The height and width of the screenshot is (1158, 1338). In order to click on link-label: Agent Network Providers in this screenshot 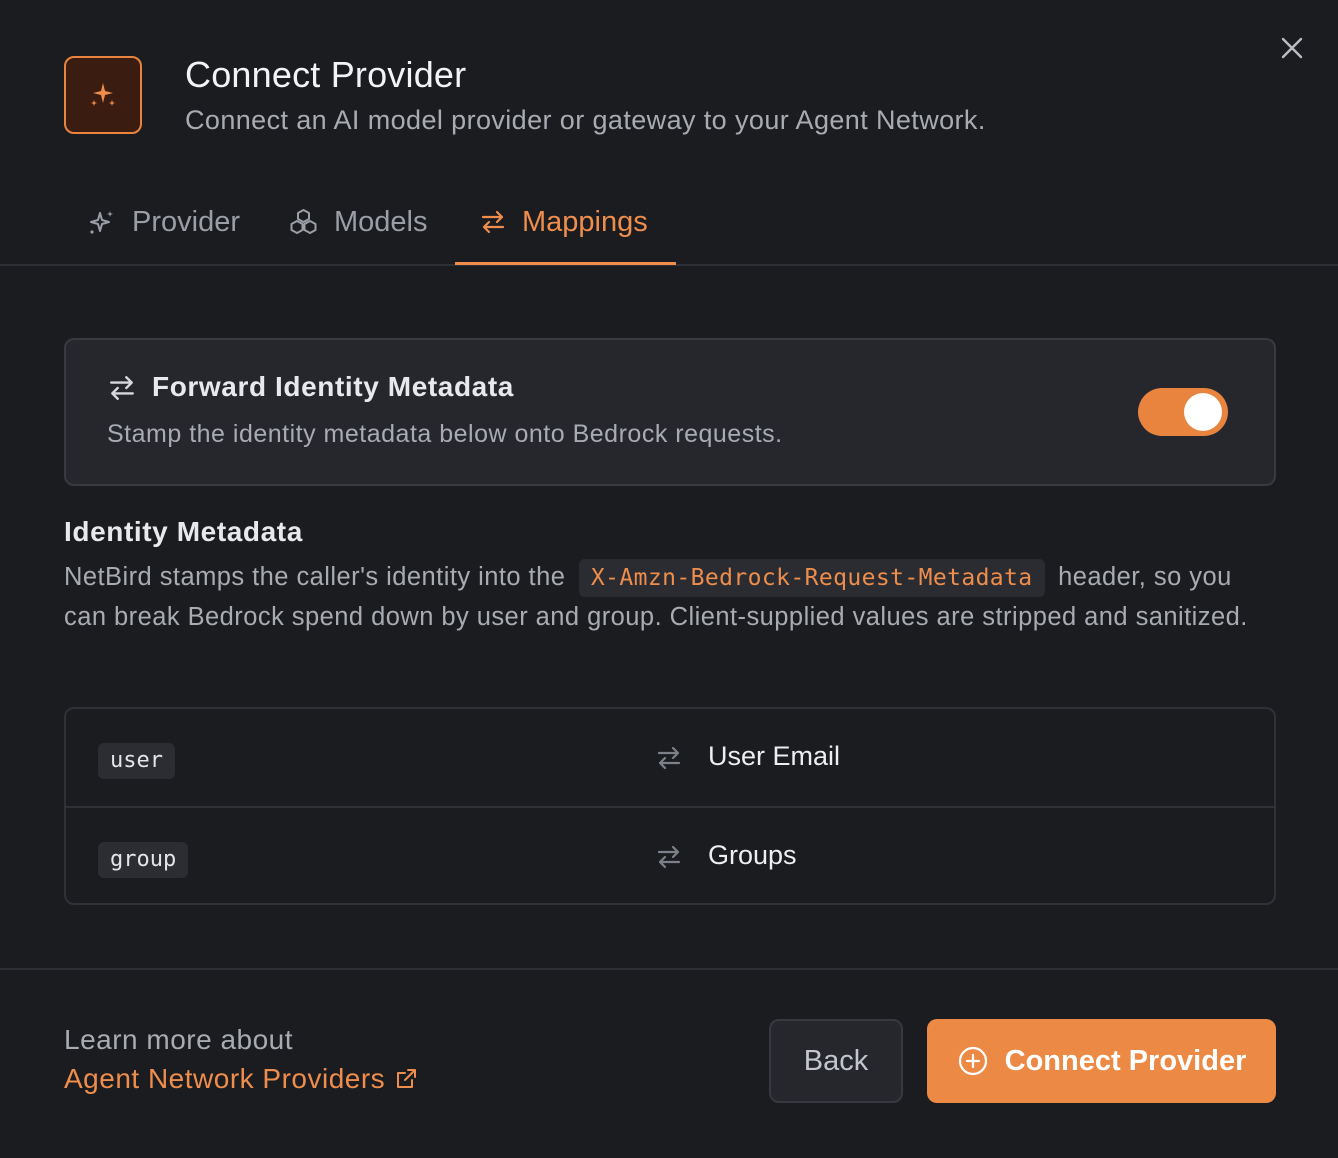, I will do `click(225, 1078)`.